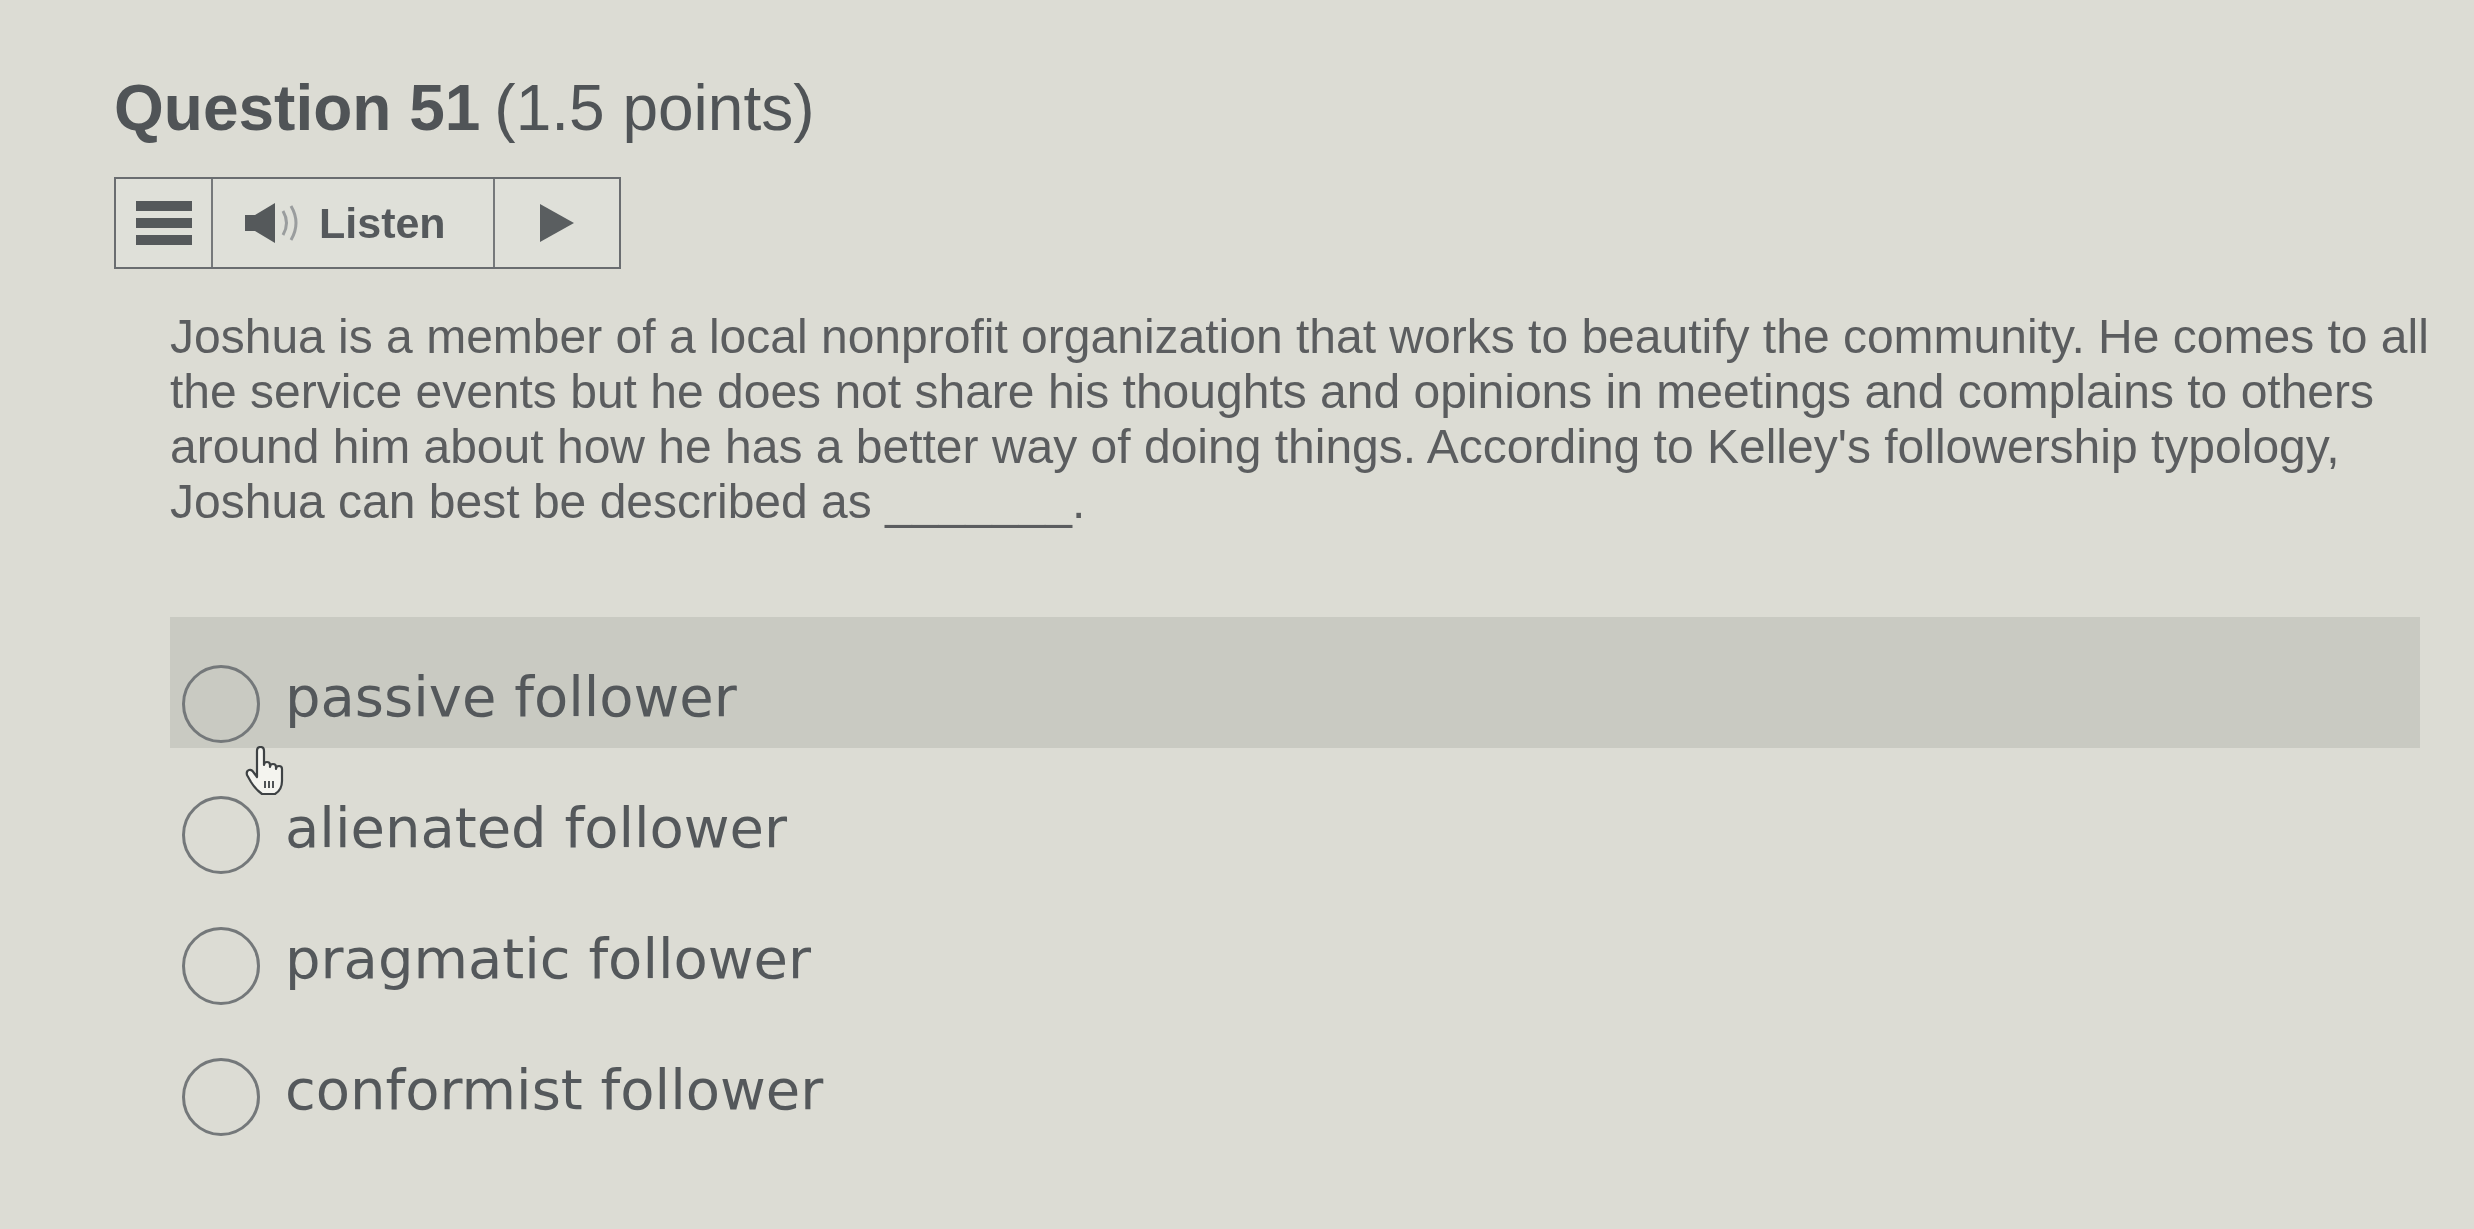 The image size is (2474, 1229). I want to click on answer-option: conformist follower, so click(503, 1097).